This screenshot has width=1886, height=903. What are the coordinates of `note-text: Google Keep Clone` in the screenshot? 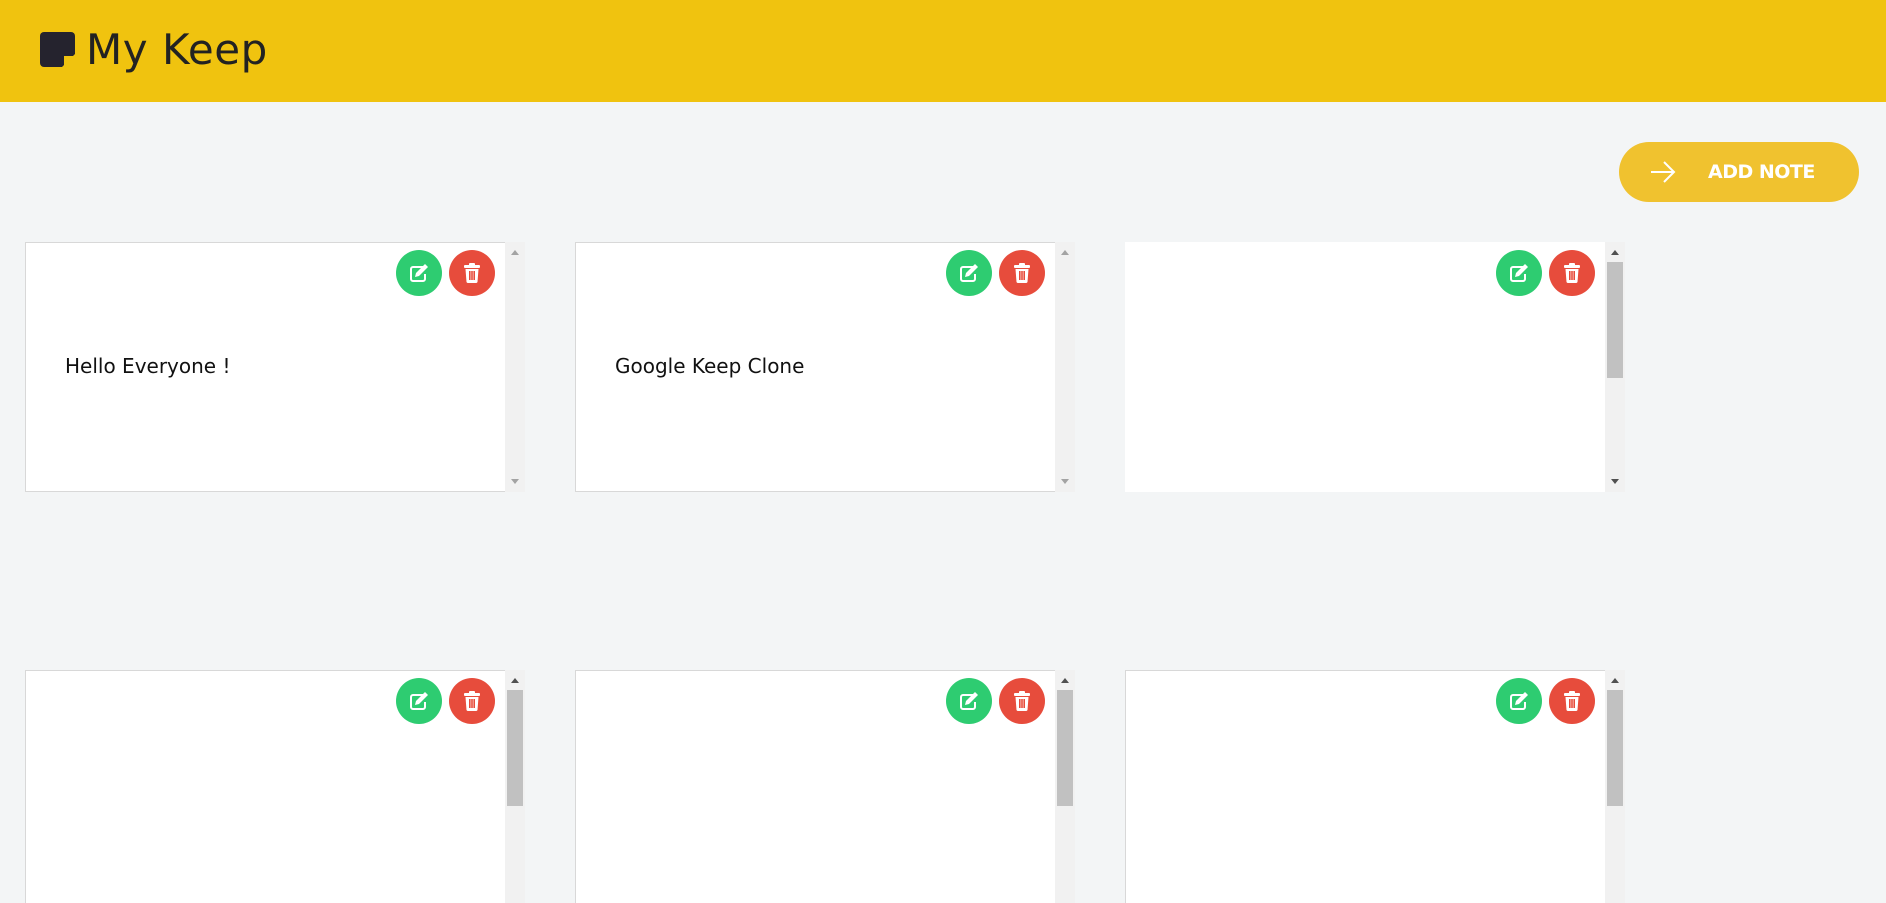 It's located at (710, 366).